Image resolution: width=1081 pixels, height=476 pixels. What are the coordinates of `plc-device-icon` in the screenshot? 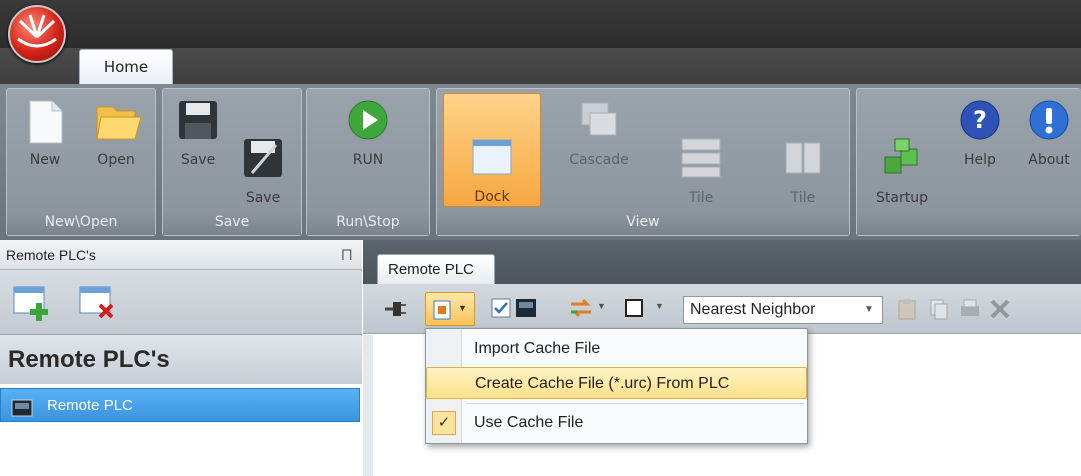 It's located at (22, 413).